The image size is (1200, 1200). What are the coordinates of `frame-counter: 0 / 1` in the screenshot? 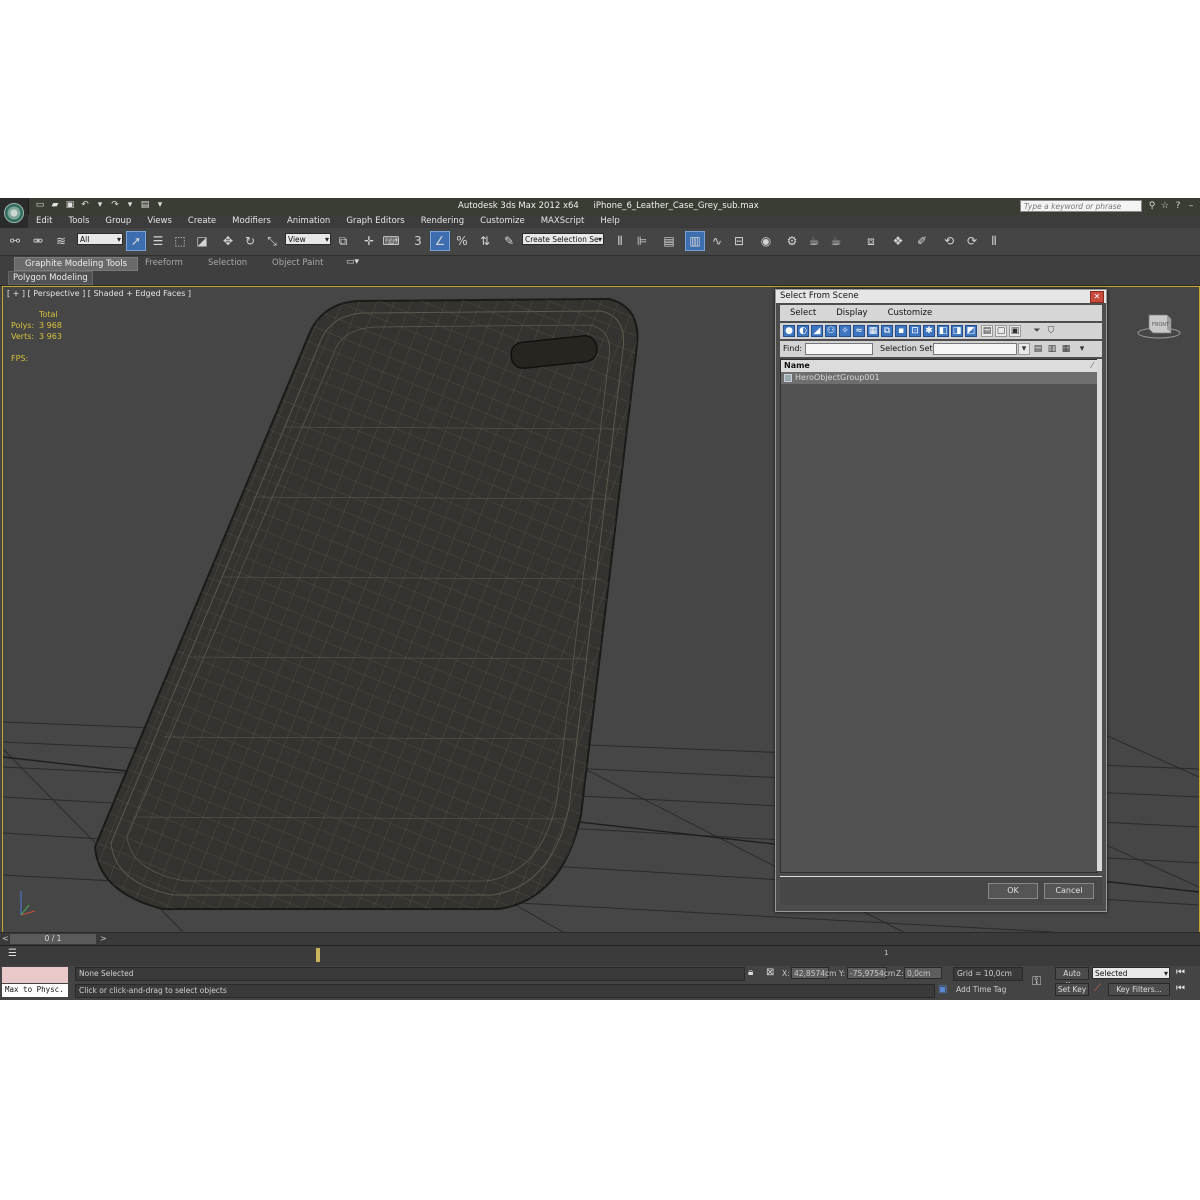 It's located at (53, 939).